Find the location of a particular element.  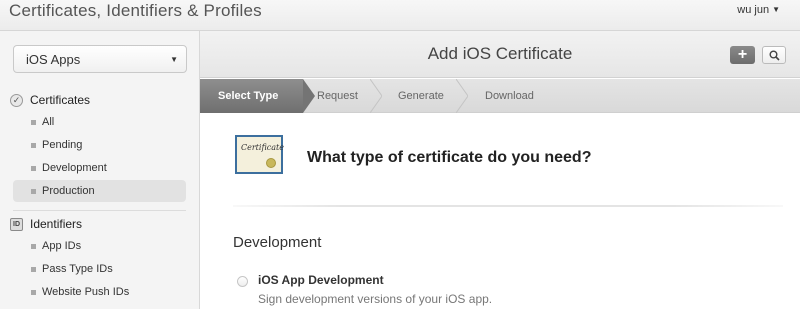

section-title: Development is located at coordinates (277, 242).